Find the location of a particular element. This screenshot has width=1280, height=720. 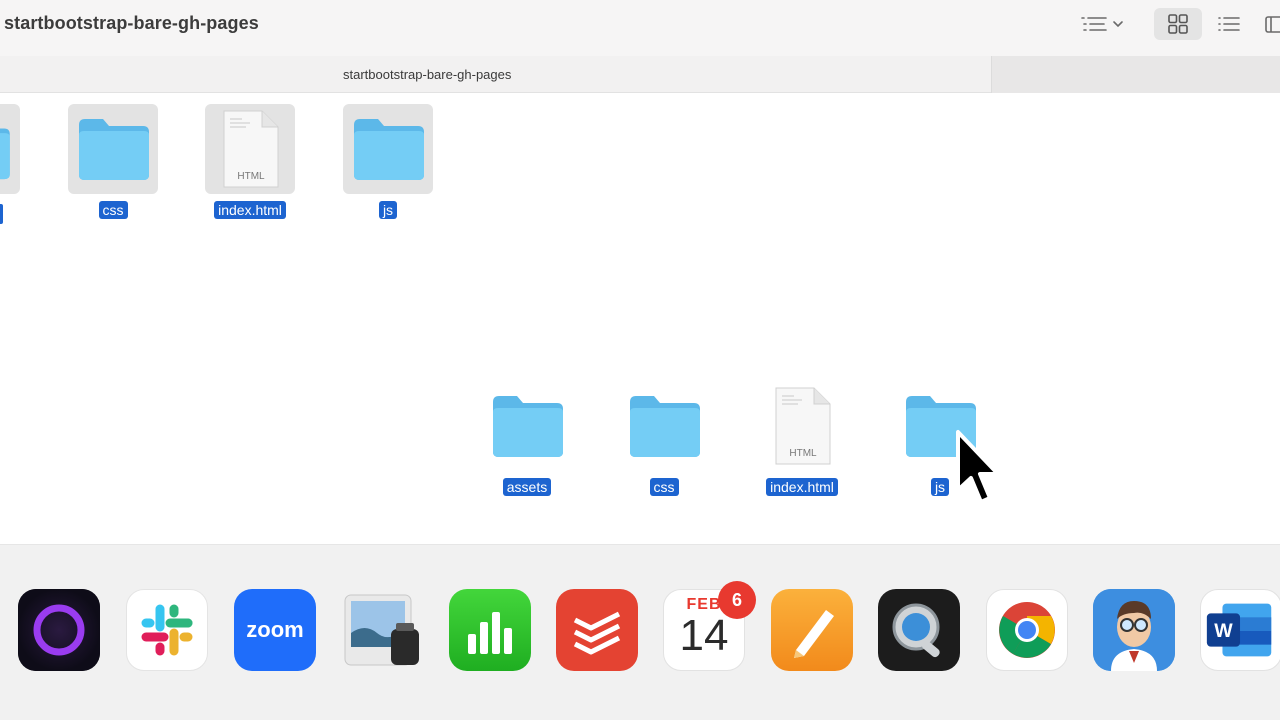

folder-item-css: css is located at coordinates (664, 438).